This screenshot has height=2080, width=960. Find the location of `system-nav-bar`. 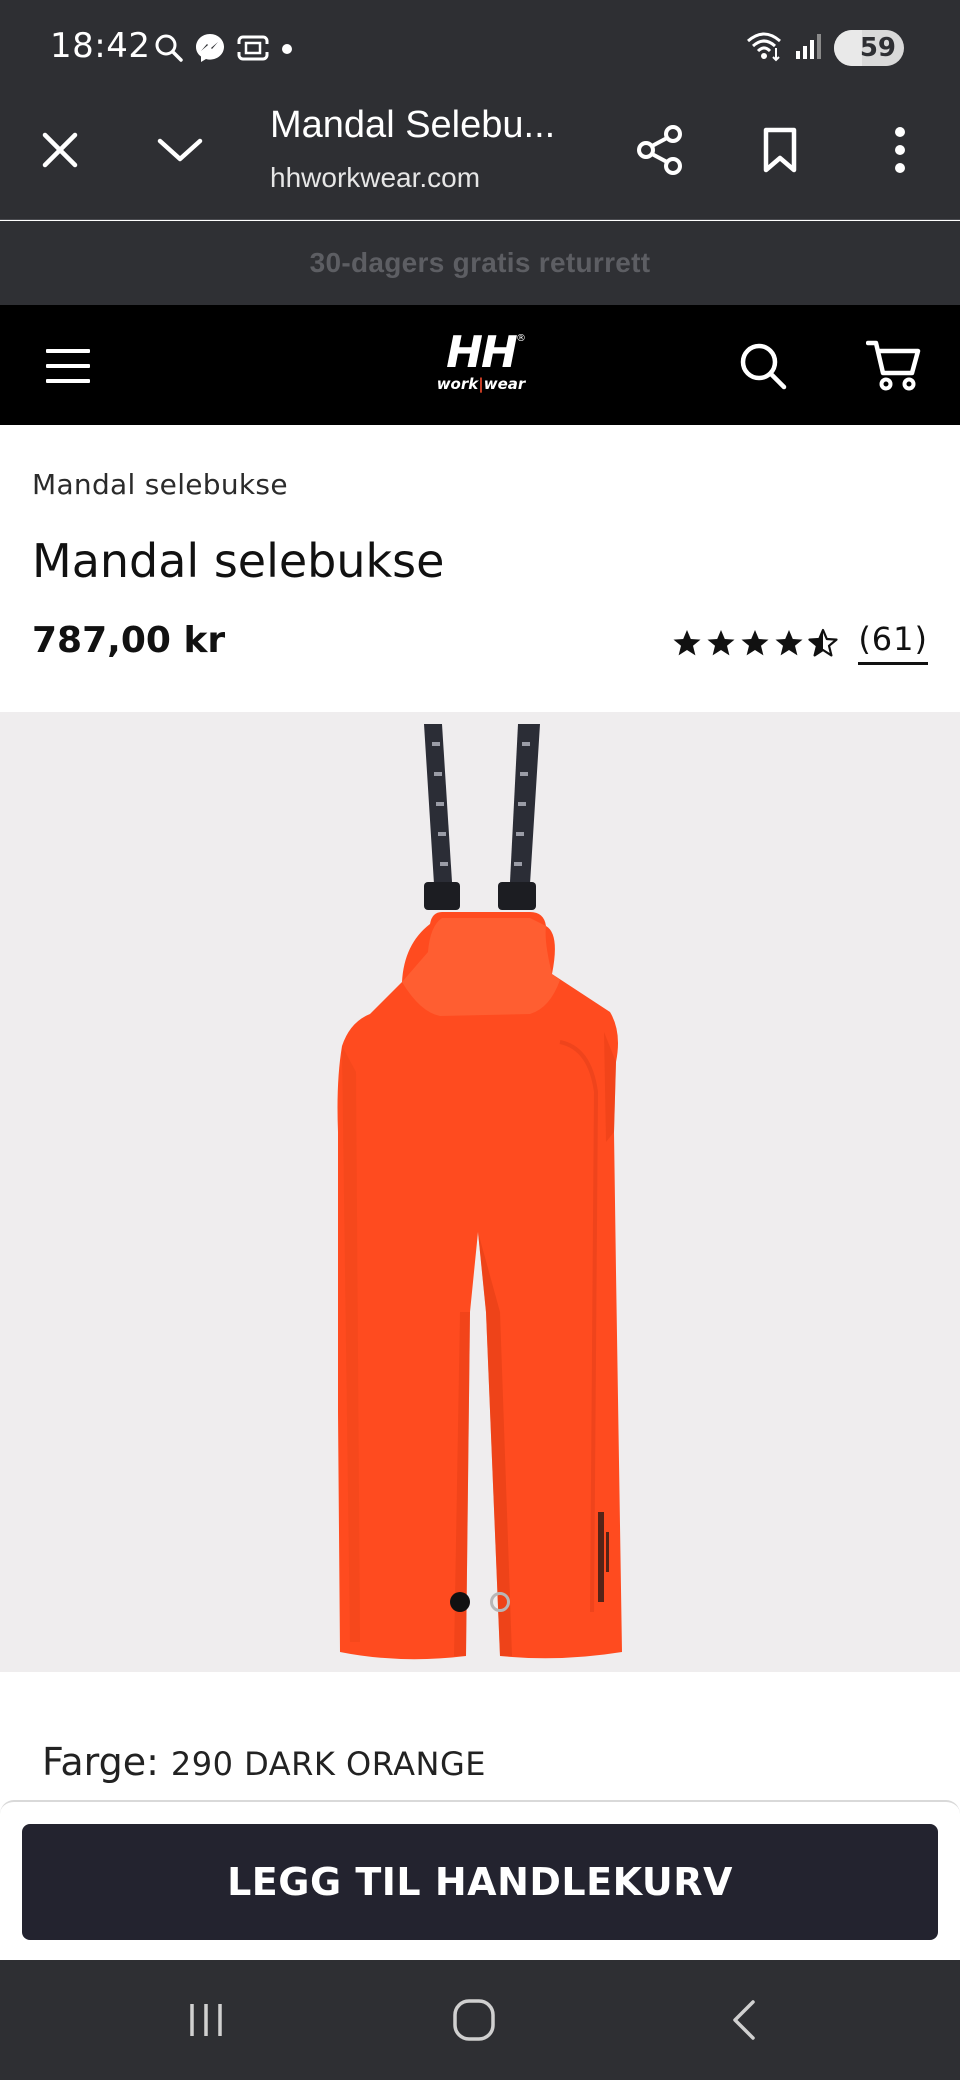

system-nav-bar is located at coordinates (480, 2020).